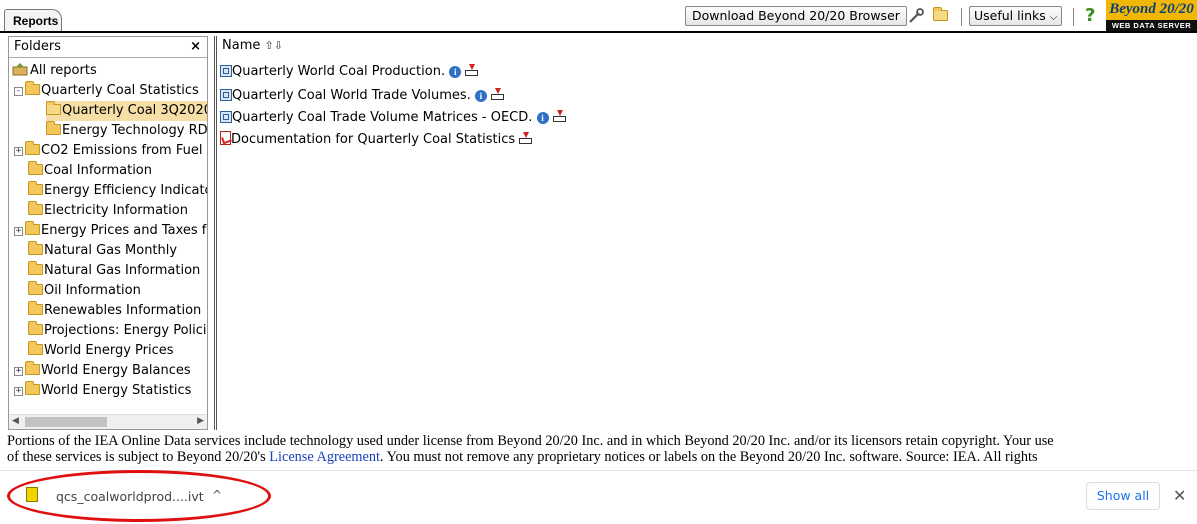 This screenshot has height=524, width=1197. I want to click on tree-item-natural-gas-monthly: Natural Gas Monthly, so click(102, 251).